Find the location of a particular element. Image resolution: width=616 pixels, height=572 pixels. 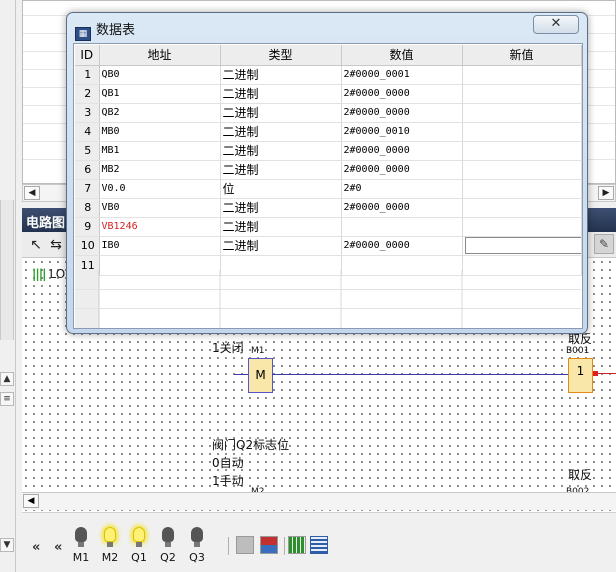

value-cell: 2#0000_0001 is located at coordinates (402, 75).